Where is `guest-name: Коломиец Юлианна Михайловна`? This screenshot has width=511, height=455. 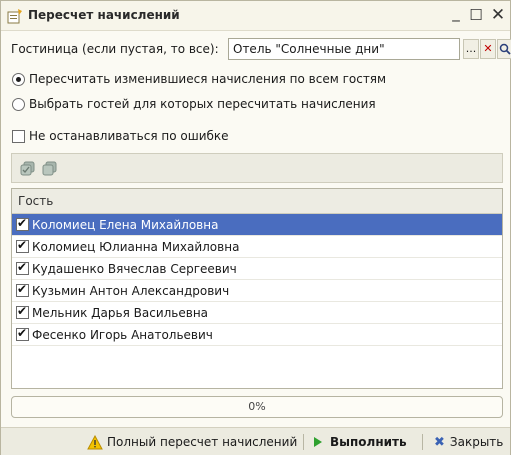
guest-name: Коломиец Юлианна Михайловна is located at coordinates (136, 246).